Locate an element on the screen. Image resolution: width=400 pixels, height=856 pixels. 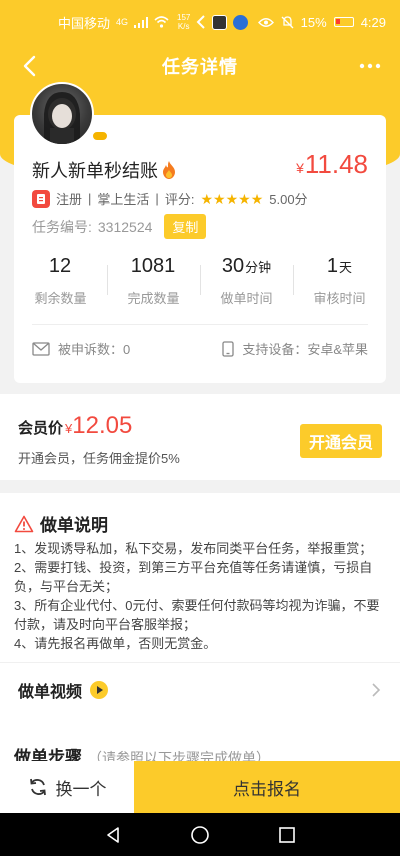
system-nav-bar is located at coordinates (200, 834).